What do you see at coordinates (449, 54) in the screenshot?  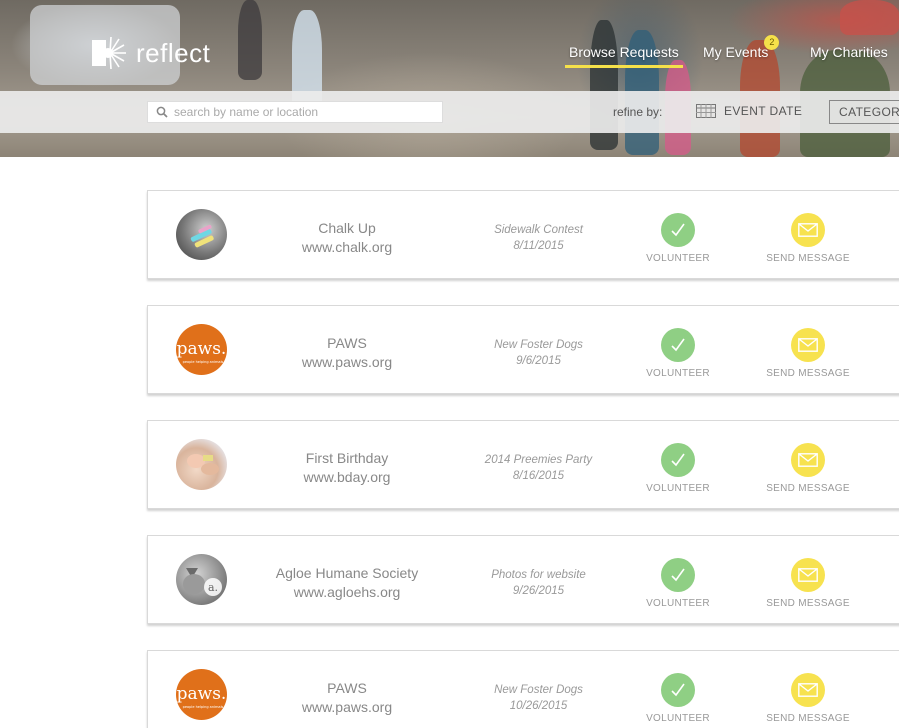 I see `main-nav: Browse Requests My Events 2 My Charities` at bounding box center [449, 54].